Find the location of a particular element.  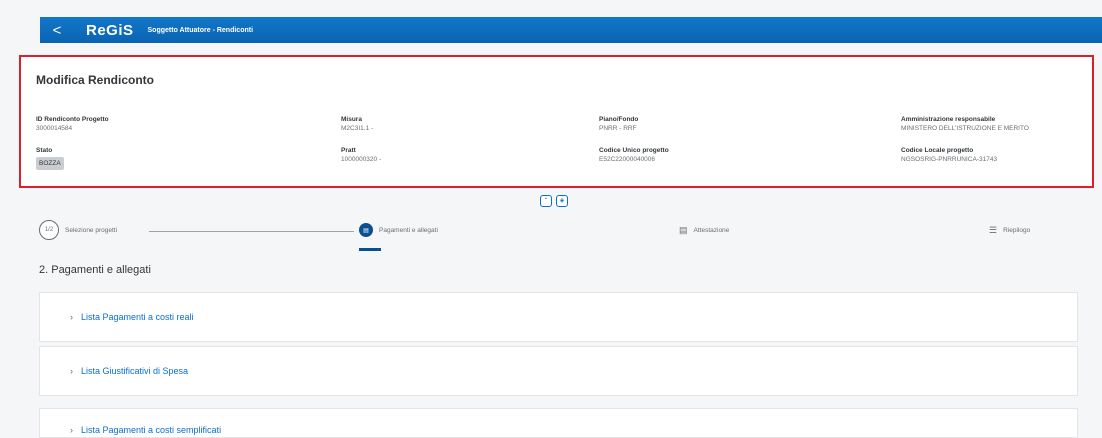

step-number-icon: 1/2 is located at coordinates (49, 230).